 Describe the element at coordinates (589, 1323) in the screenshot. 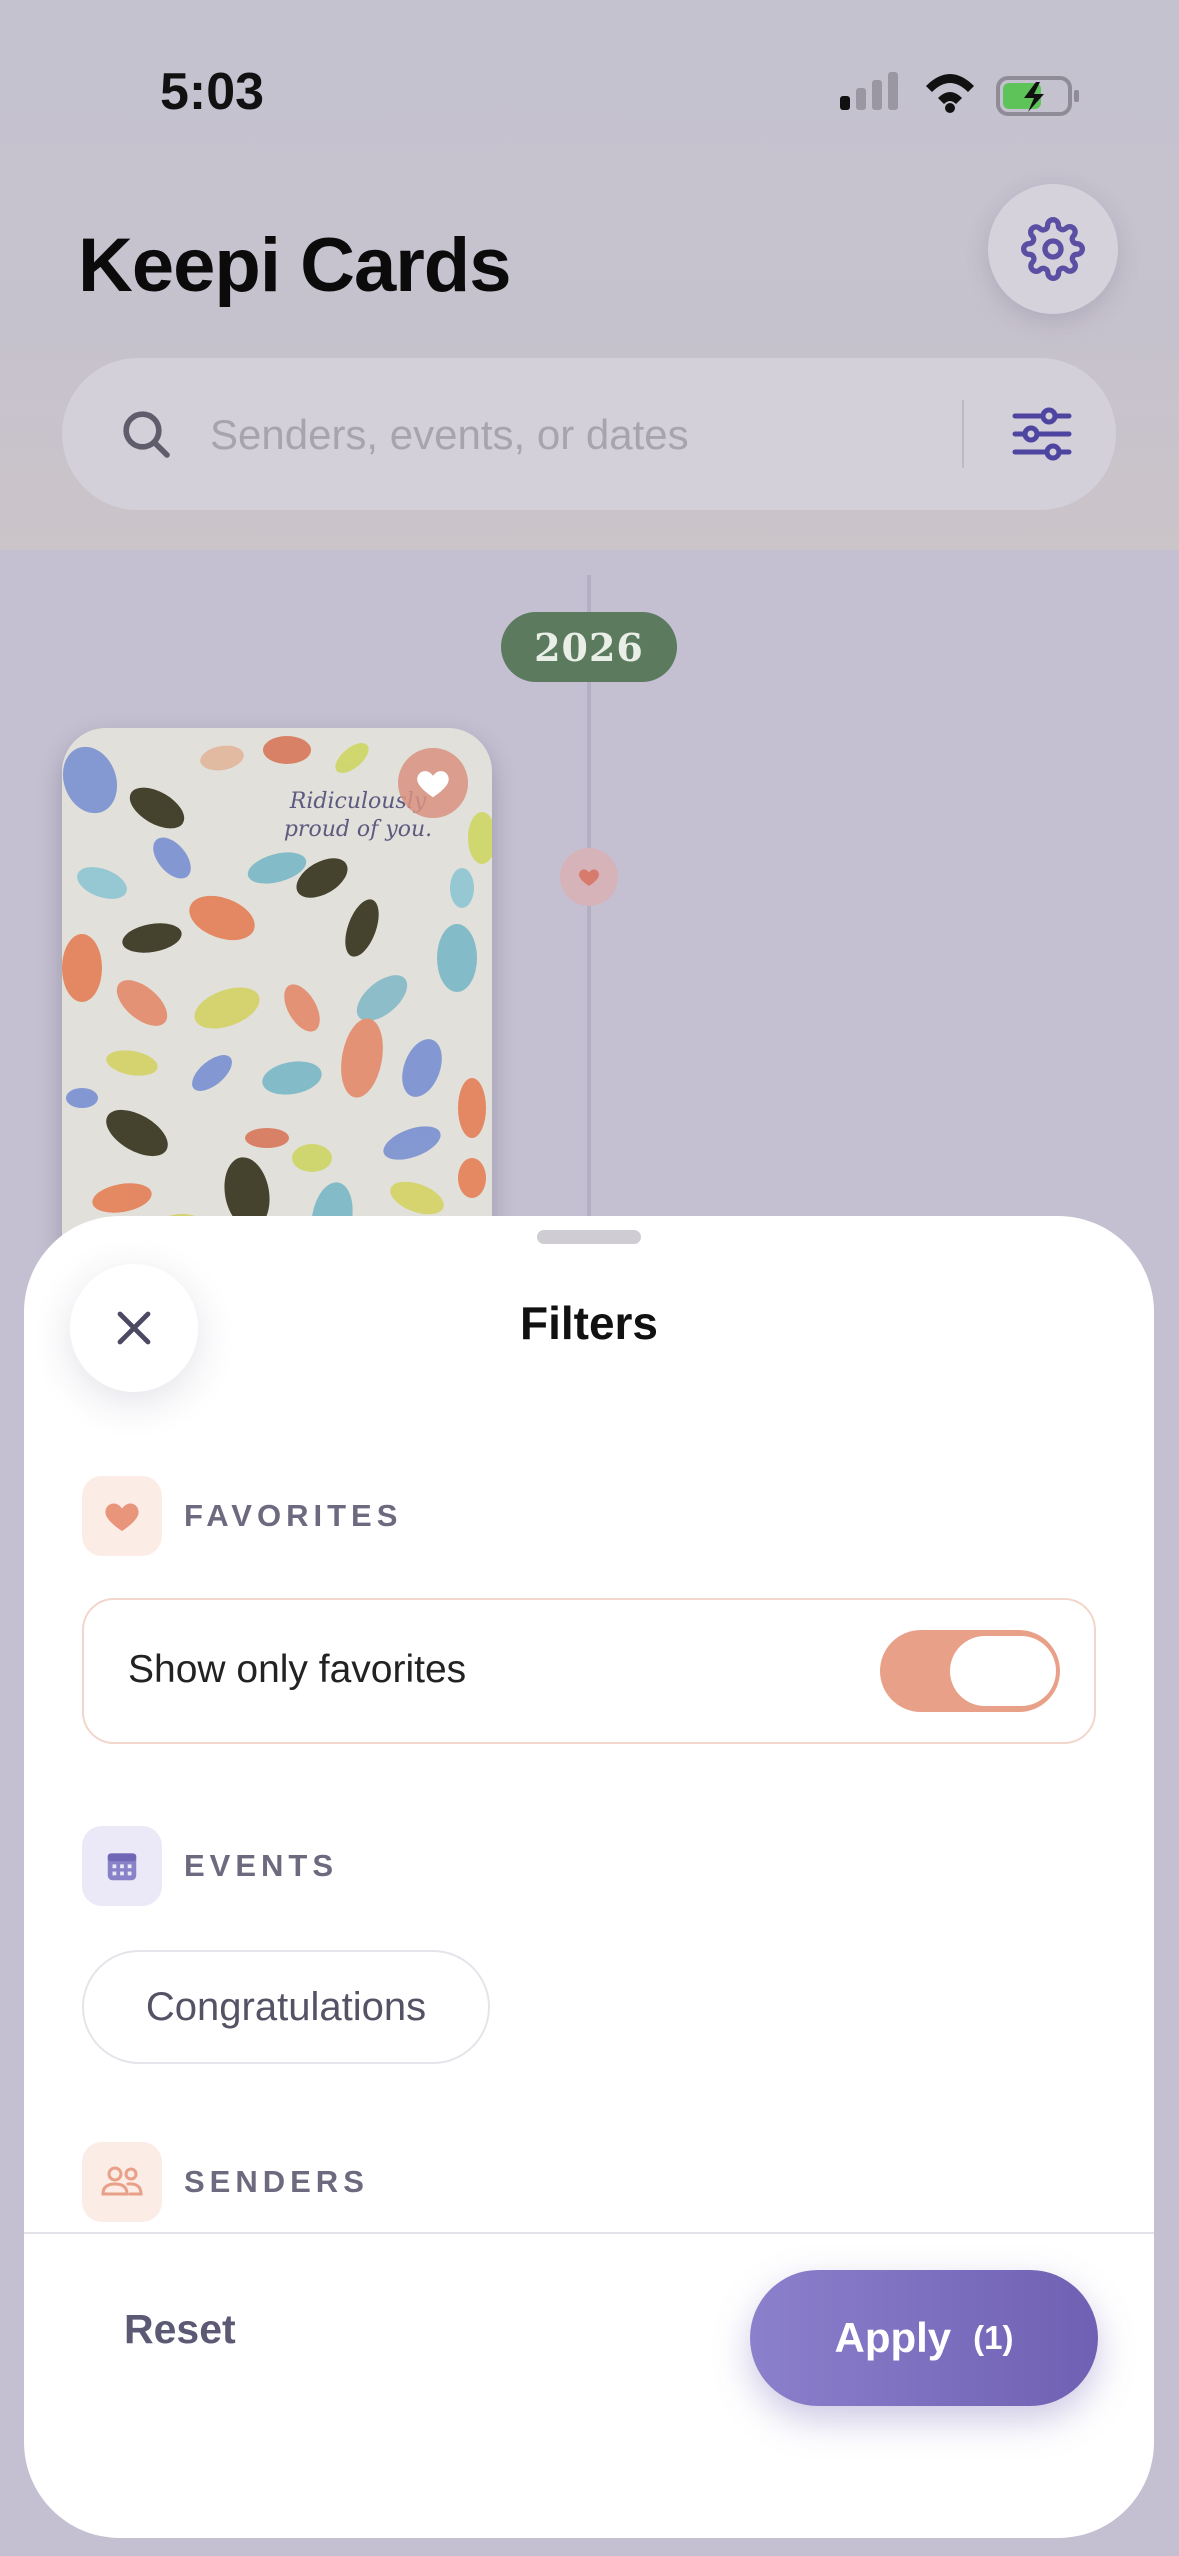

I see `sheet-title: Filters` at that location.